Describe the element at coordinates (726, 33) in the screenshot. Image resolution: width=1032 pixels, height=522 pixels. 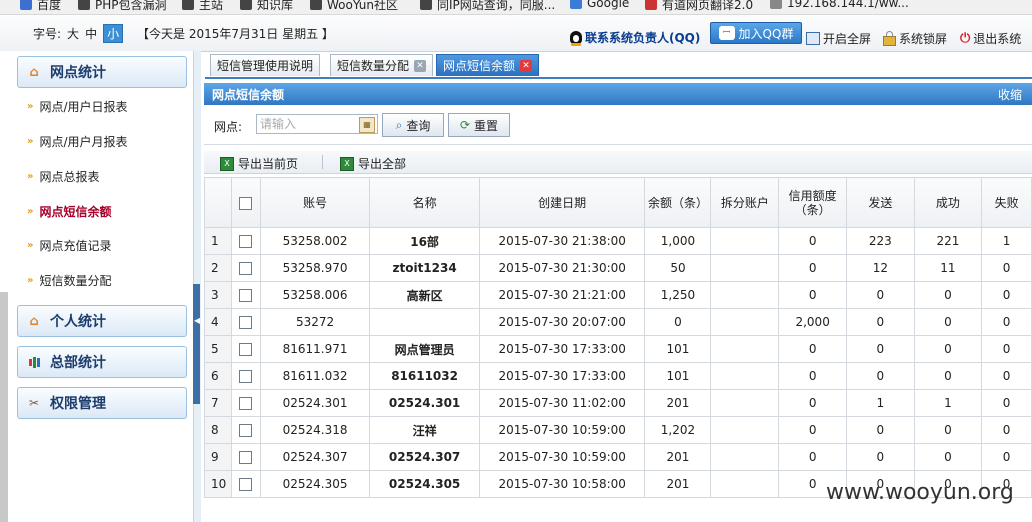
I see `group-icon: ꟷ` at that location.